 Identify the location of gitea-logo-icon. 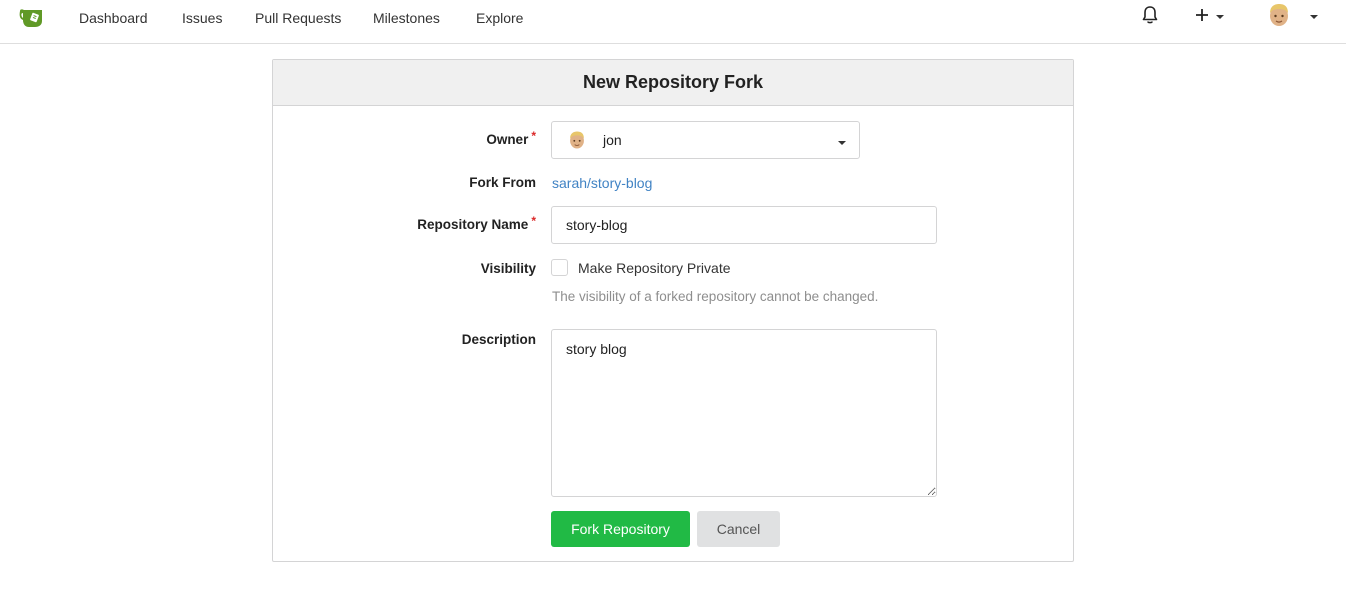
(33, 18).